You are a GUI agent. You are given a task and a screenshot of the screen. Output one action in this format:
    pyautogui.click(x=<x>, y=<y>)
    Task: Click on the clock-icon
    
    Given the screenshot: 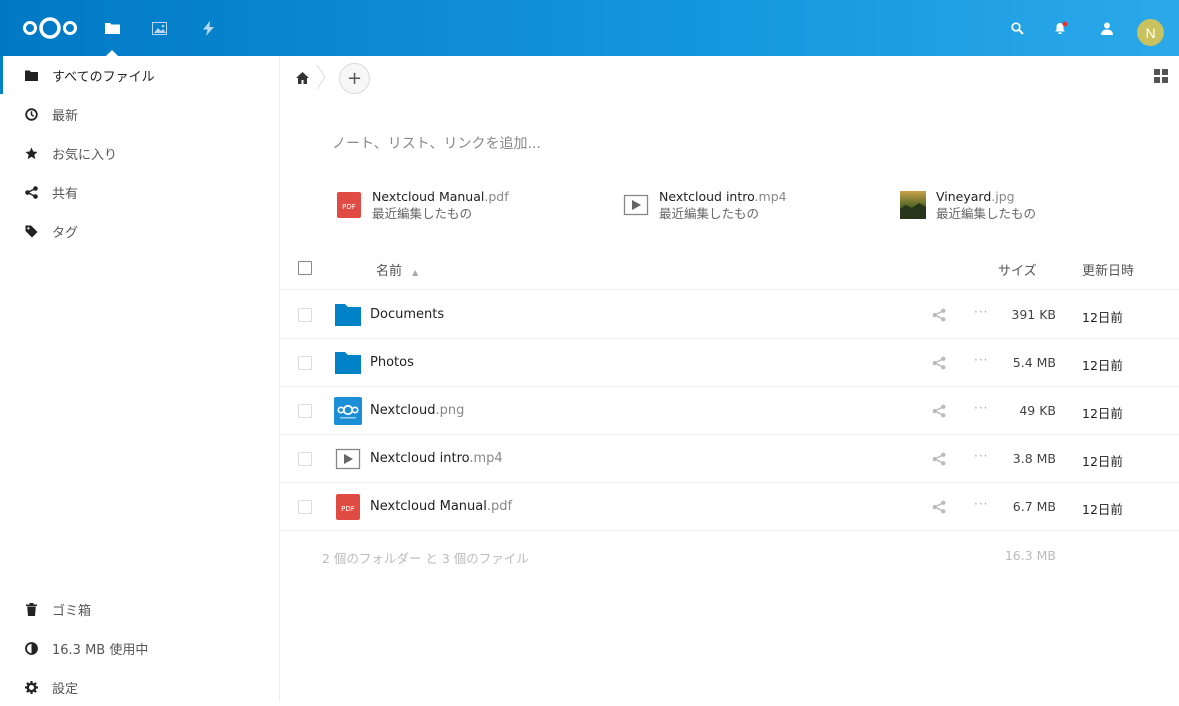 What is the action you would take?
    pyautogui.click(x=31, y=114)
    